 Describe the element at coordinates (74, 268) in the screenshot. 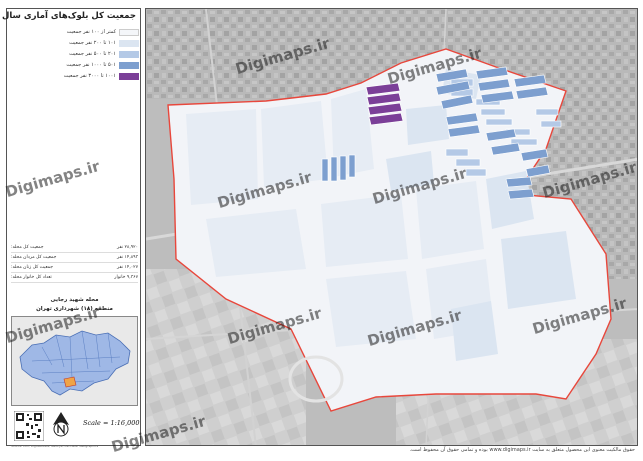

I see `stat-row: جمعیت کل زنان محله: ۱۴,۰۲۷ نفر` at that location.